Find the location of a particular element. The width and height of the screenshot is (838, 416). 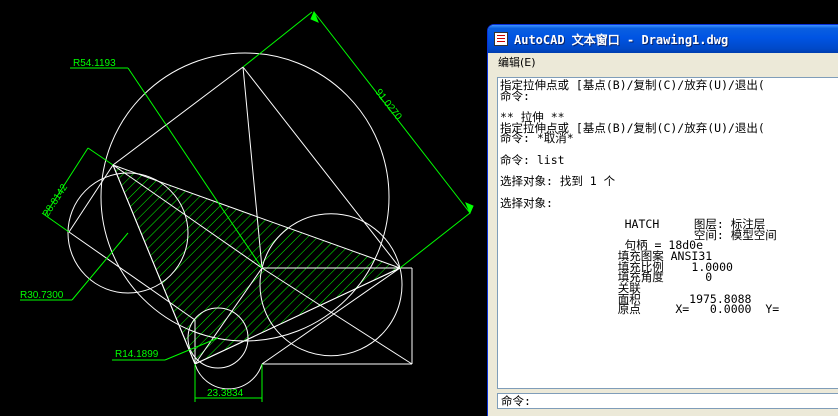

history-line: 命令: list is located at coordinates (532, 159).